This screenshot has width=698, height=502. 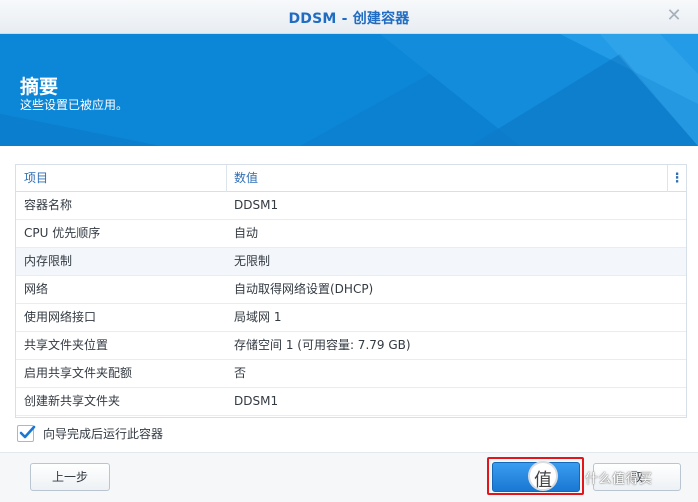 I want to click on row-item: 容器名称, so click(x=48, y=205).